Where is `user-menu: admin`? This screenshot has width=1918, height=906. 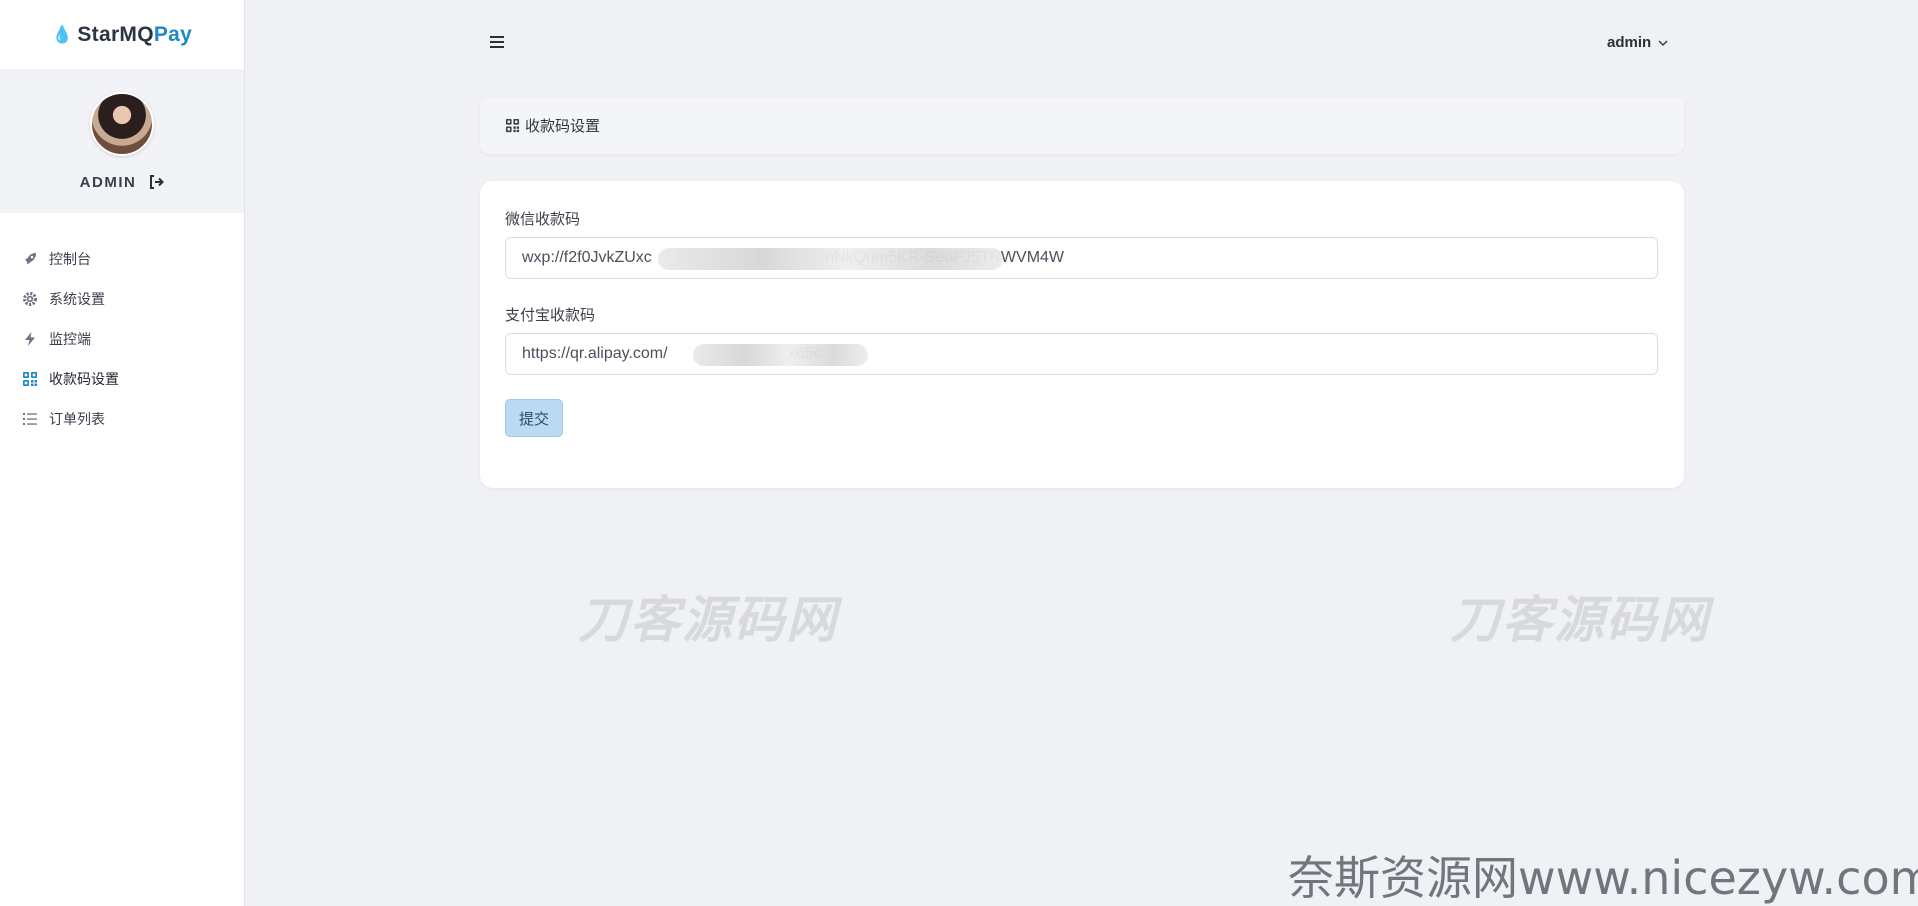
user-menu: admin is located at coordinates (1638, 42).